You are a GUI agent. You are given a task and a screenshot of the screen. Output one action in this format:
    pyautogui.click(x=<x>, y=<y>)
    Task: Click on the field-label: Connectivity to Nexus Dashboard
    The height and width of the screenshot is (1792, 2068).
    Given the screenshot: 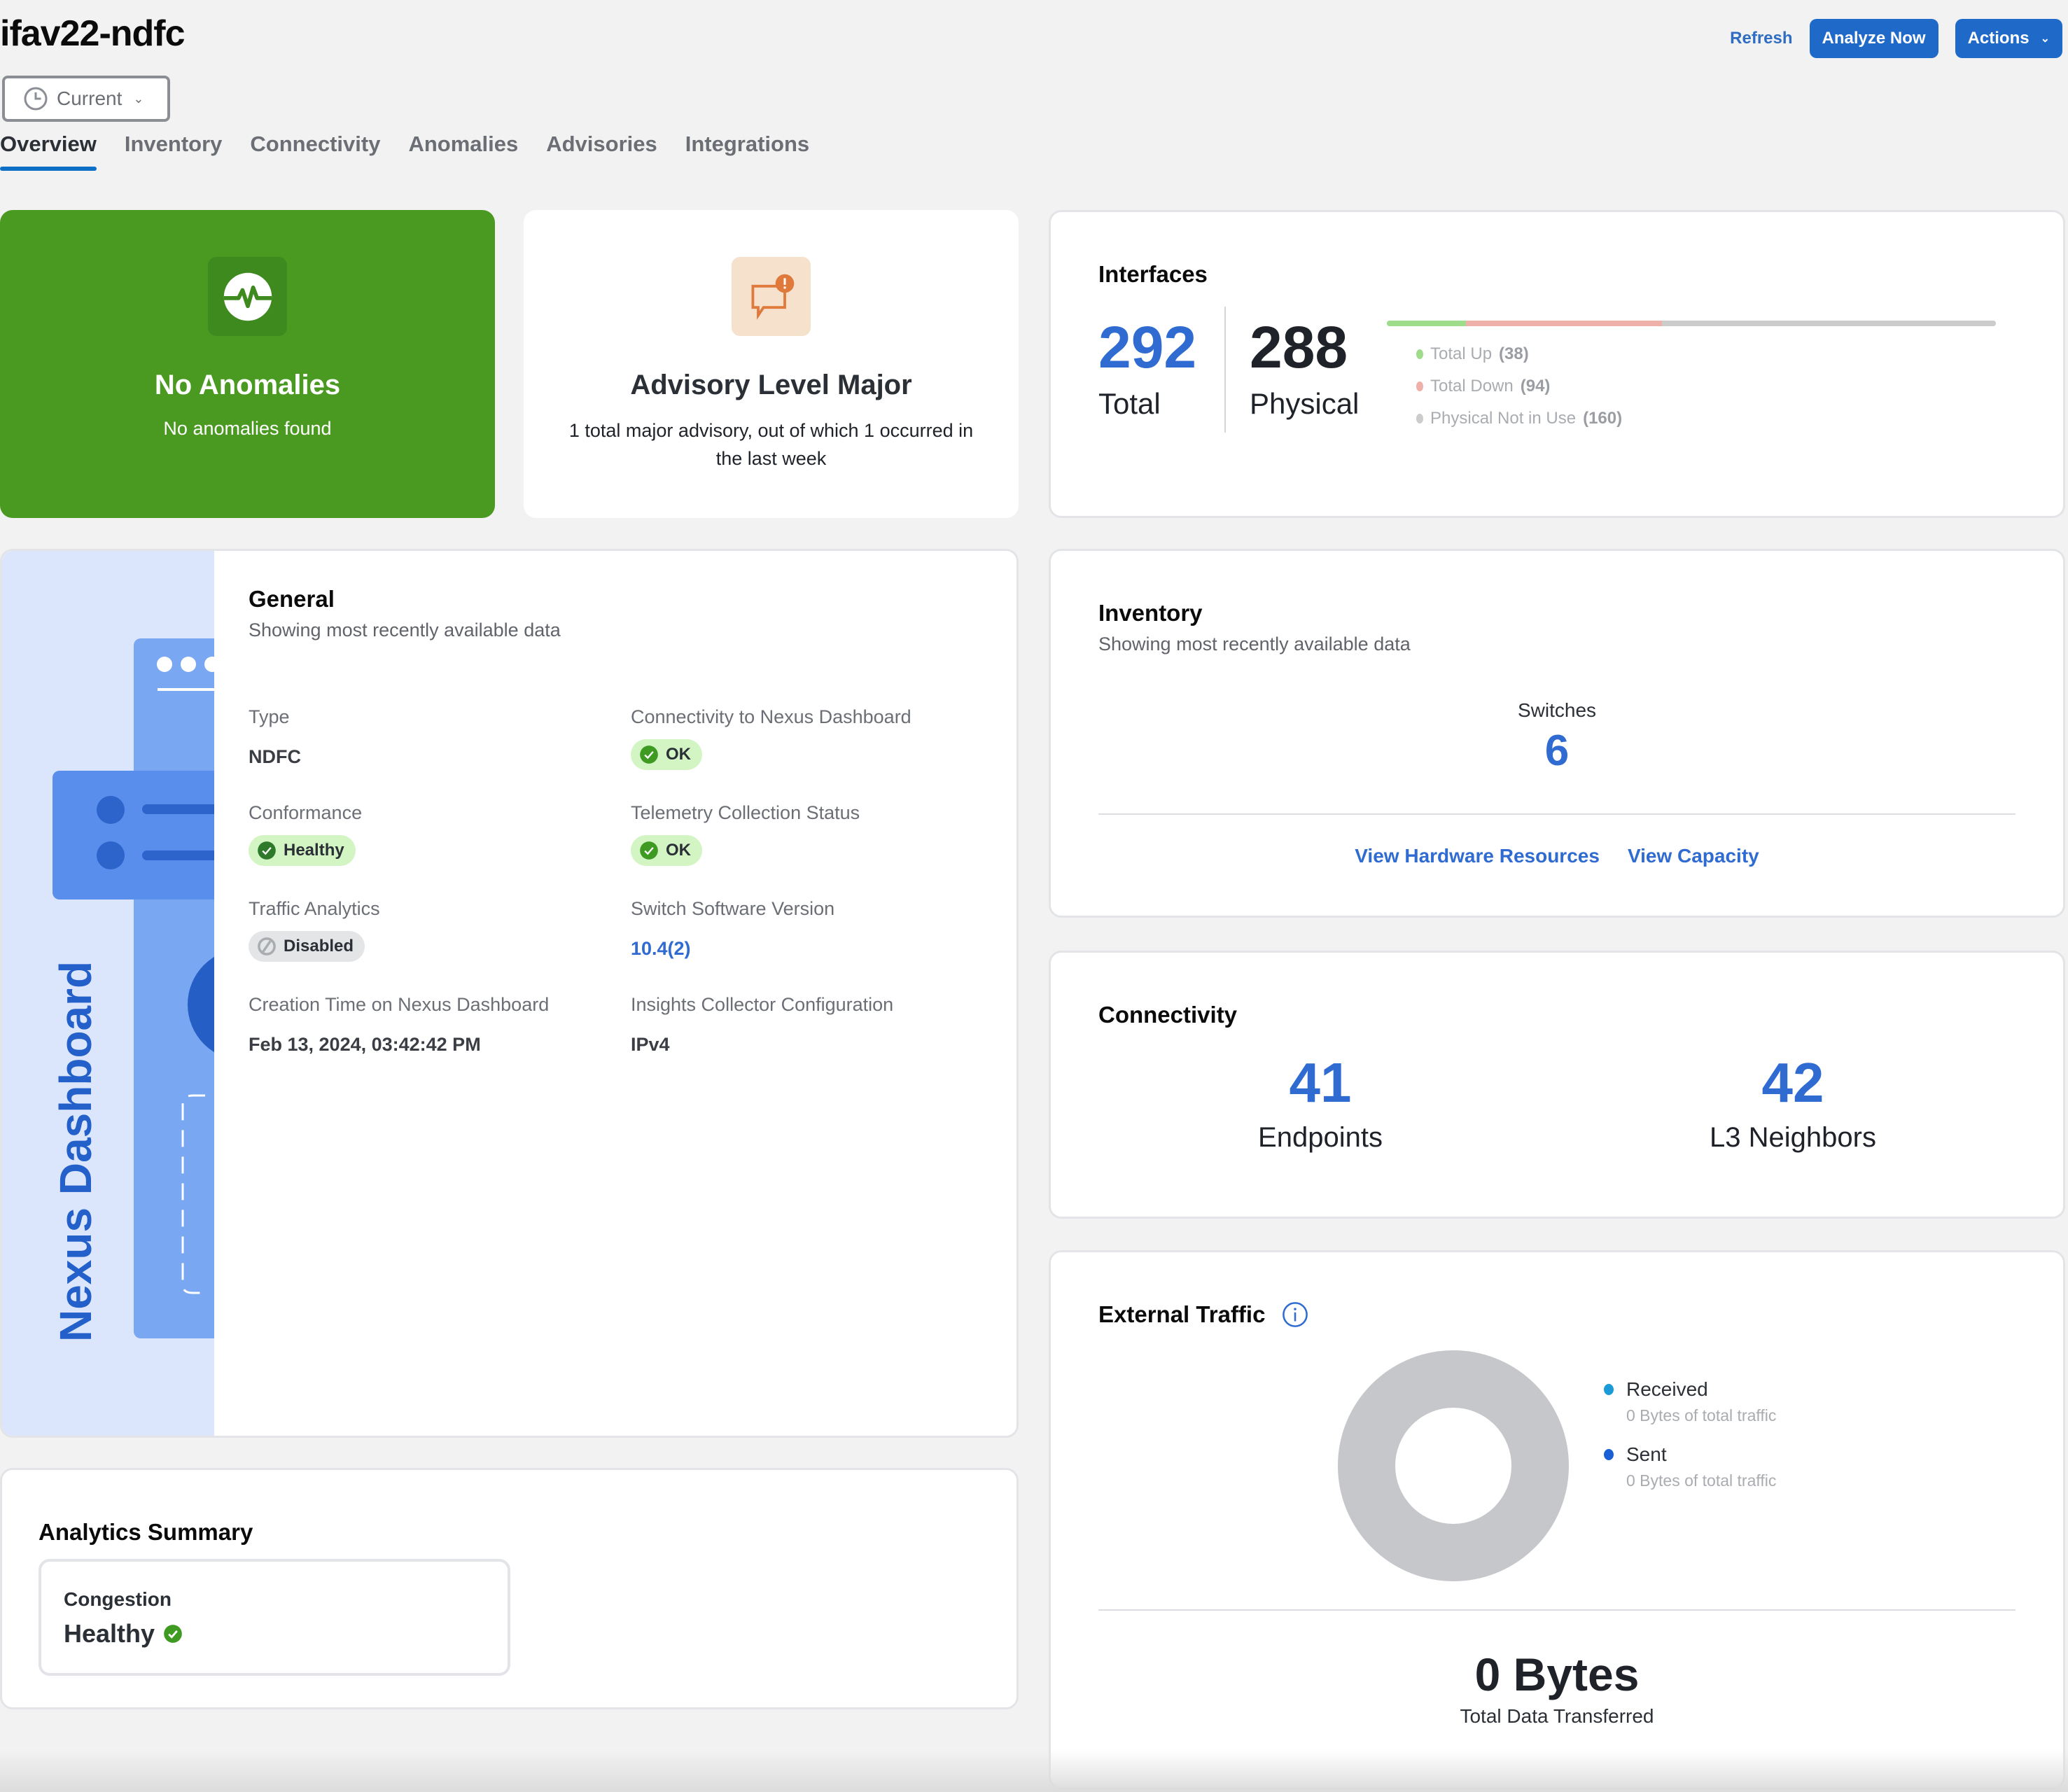 What is the action you would take?
    pyautogui.click(x=771, y=716)
    